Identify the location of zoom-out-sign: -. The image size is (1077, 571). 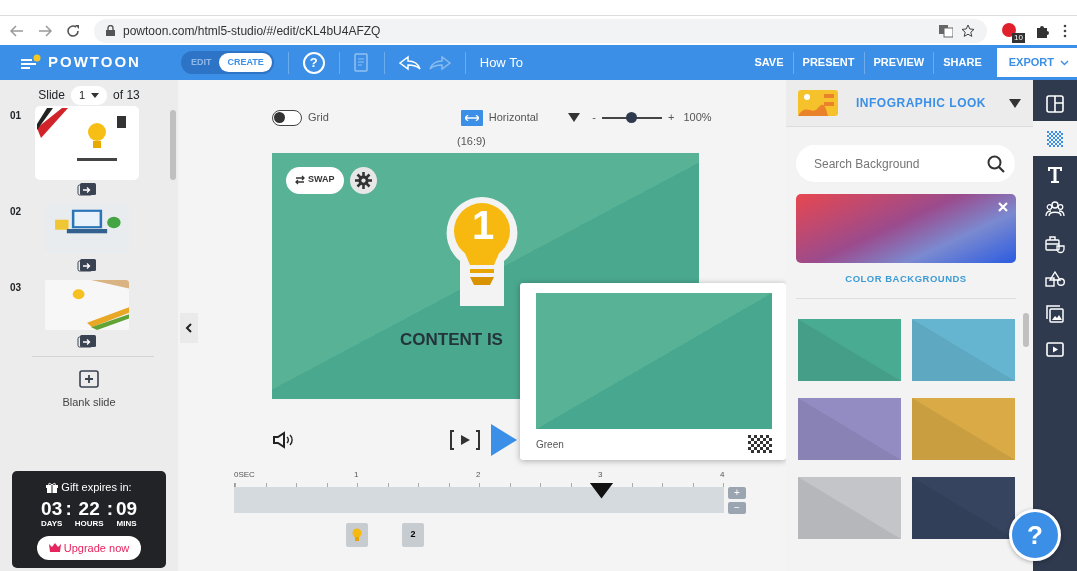
(594, 117).